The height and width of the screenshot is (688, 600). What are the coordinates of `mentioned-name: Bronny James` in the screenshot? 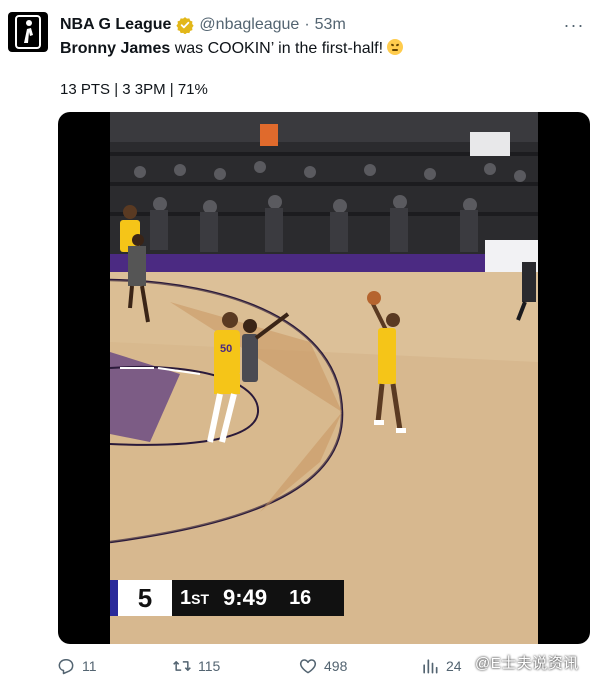 It's located at (115, 48).